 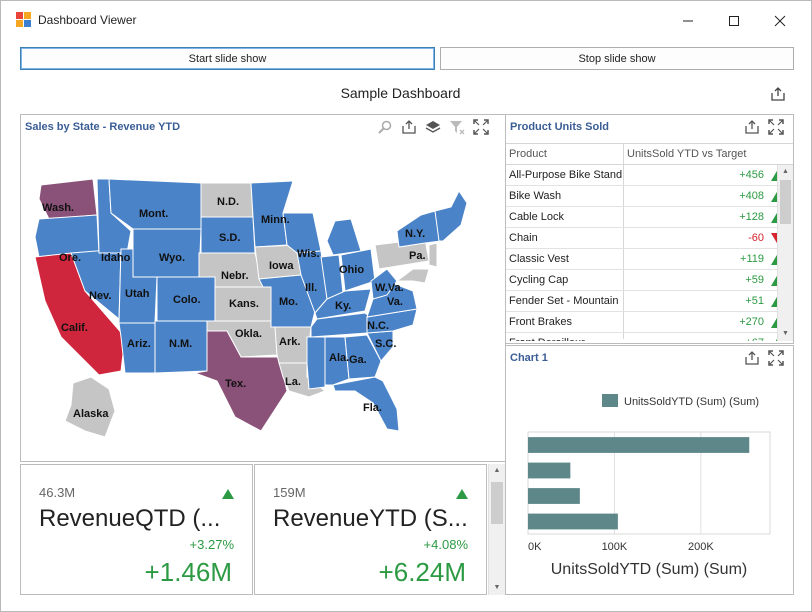 I want to click on map-state-mississippi, so click(x=316, y=363).